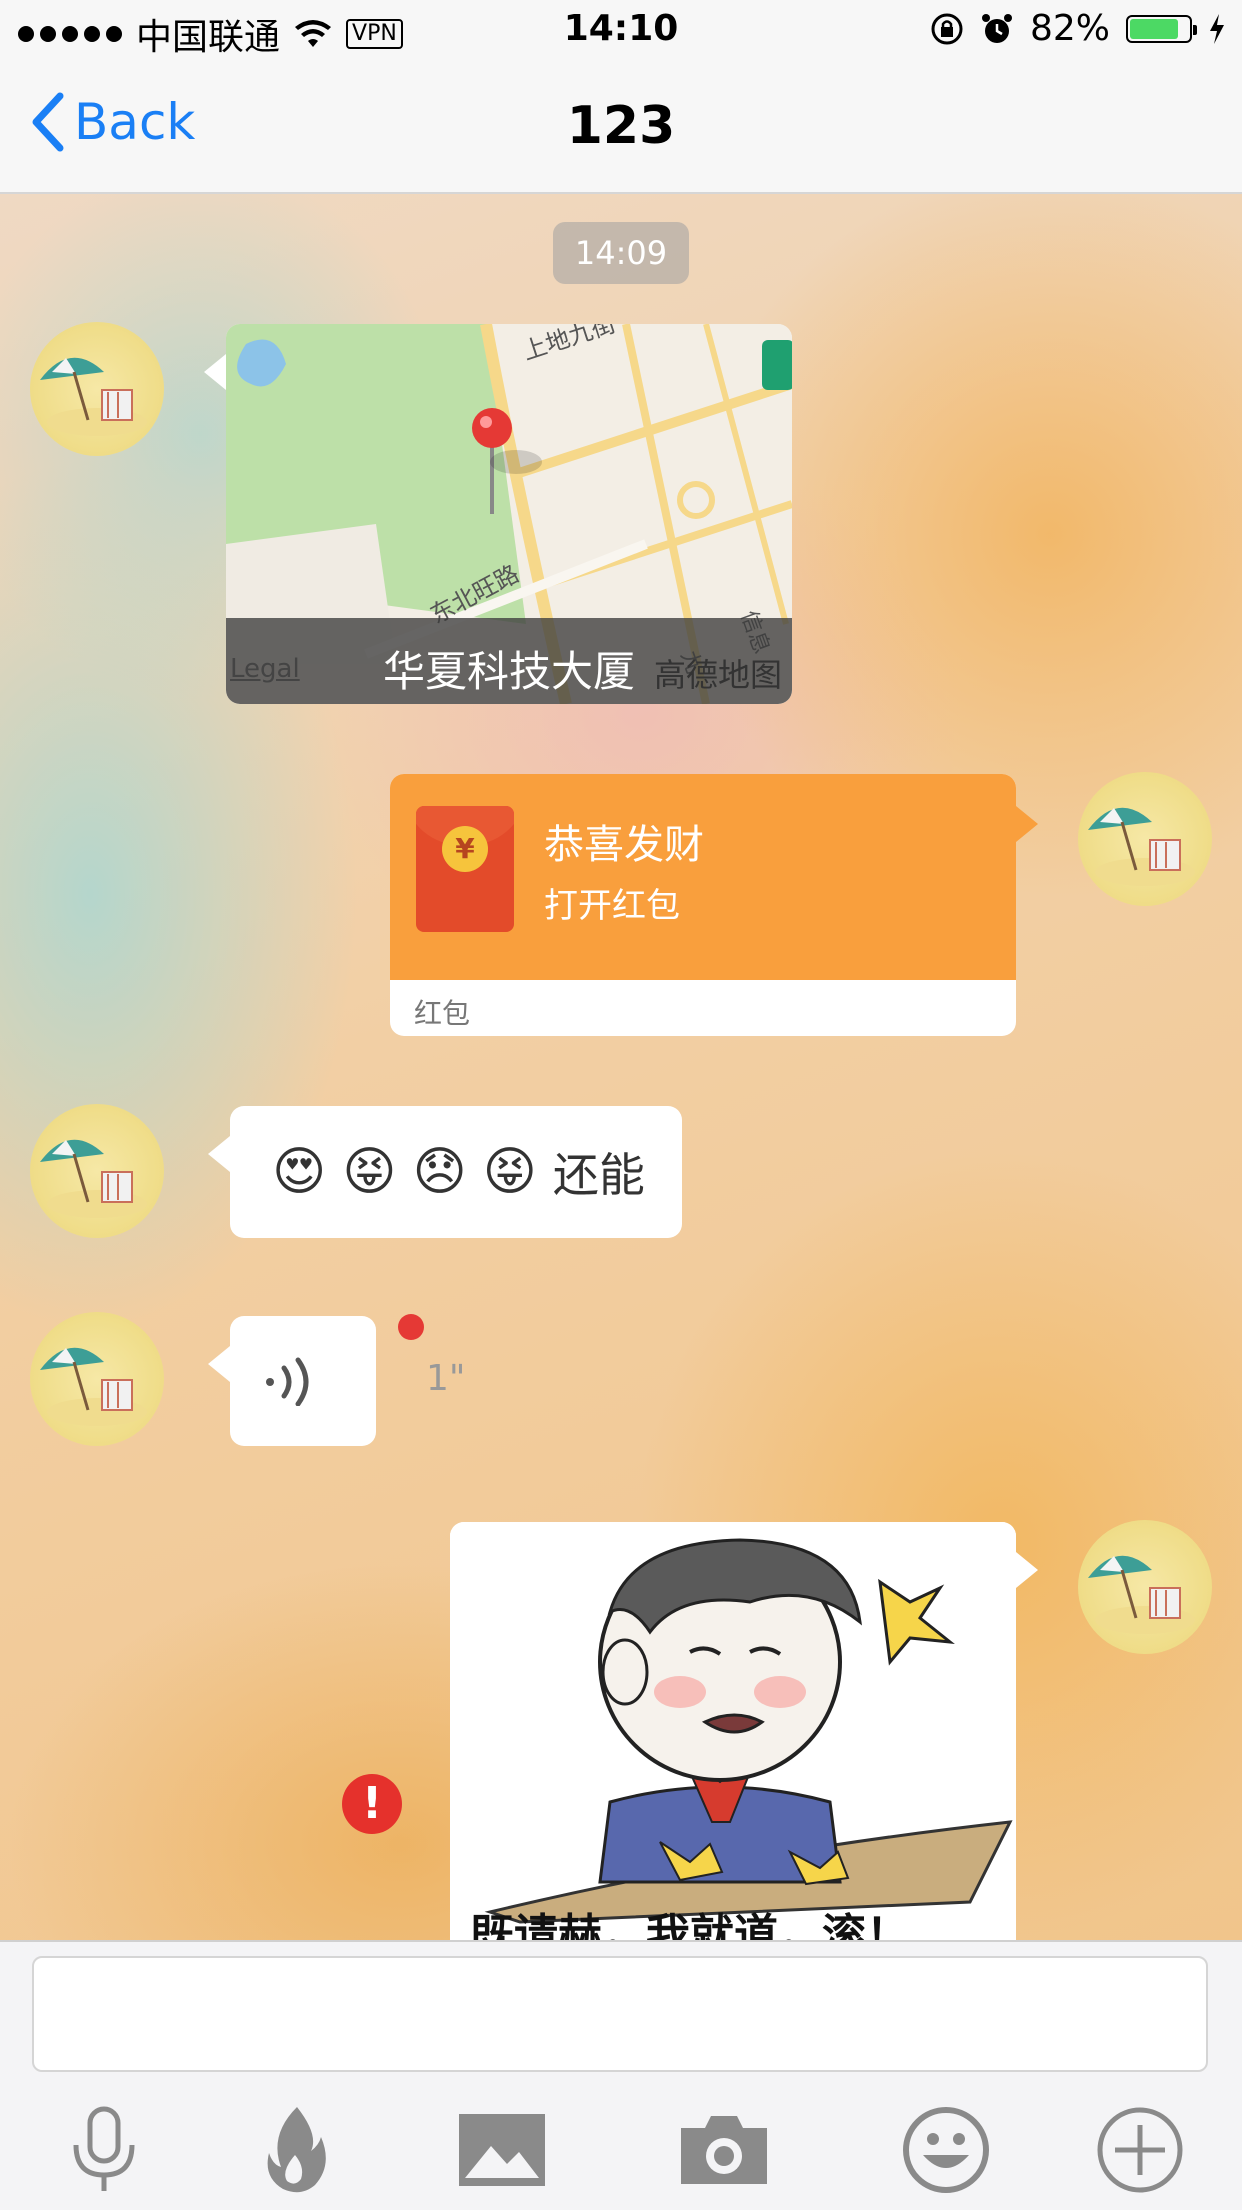 The height and width of the screenshot is (2210, 1242). Describe the element at coordinates (612, 906) in the screenshot. I see `red-packet-subtitle: 打开红包` at that location.